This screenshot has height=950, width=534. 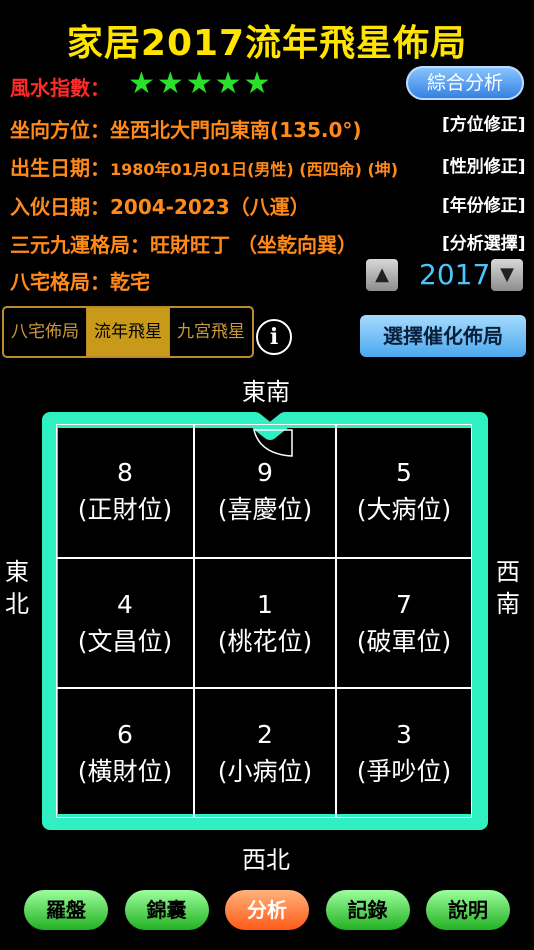 What do you see at coordinates (60, 282) in the screenshot?
I see `eight-house-label: 八宅格局：` at bounding box center [60, 282].